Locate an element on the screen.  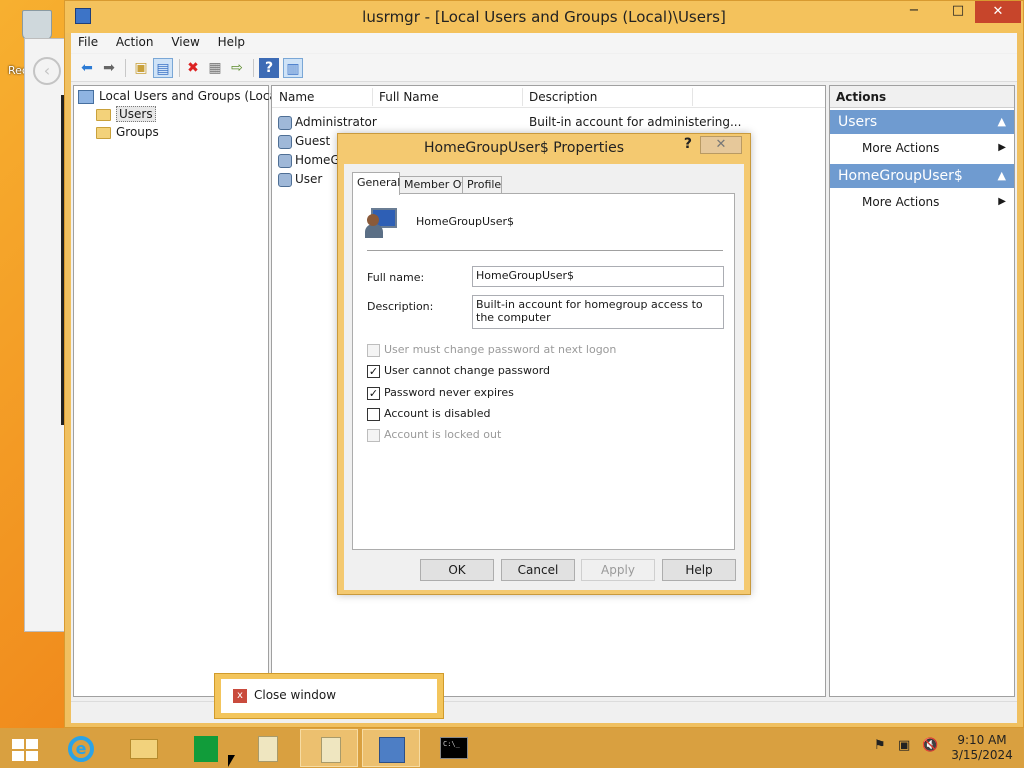
ok-button: OK is located at coordinates (457, 570).